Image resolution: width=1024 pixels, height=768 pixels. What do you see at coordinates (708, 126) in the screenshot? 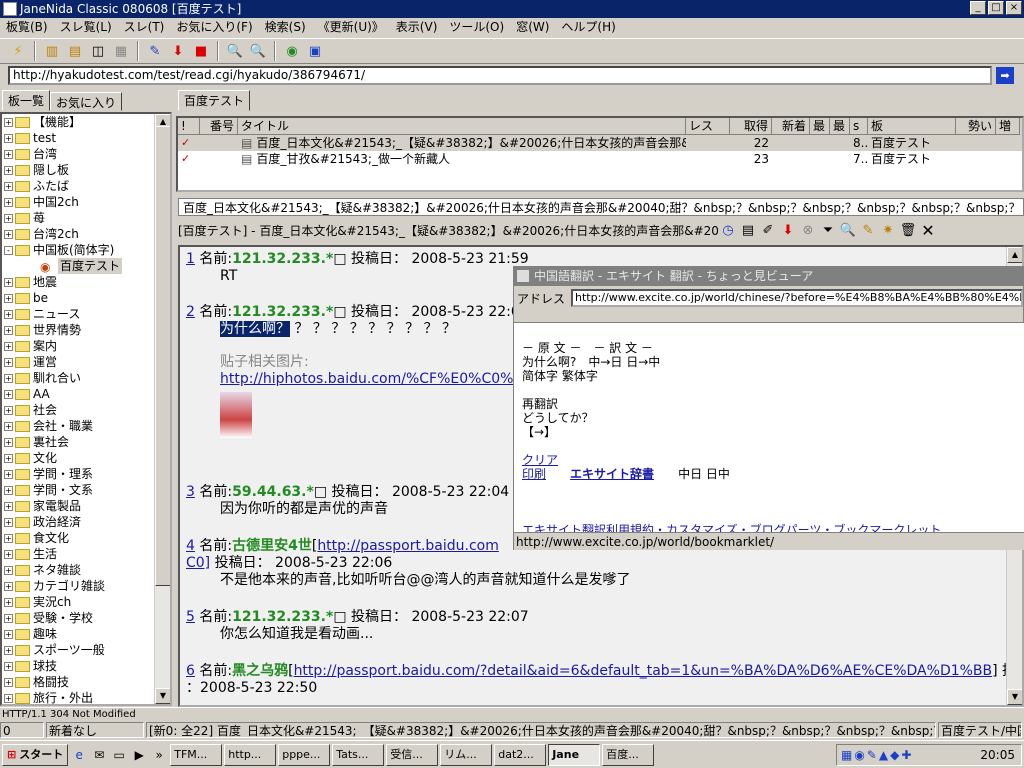
I see `col-res: レス` at bounding box center [708, 126].